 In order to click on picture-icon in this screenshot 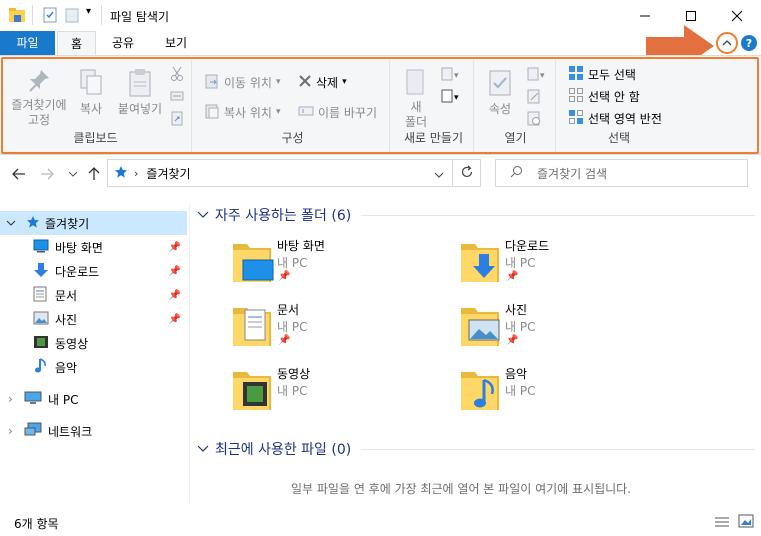, I will do `click(41, 319)`.